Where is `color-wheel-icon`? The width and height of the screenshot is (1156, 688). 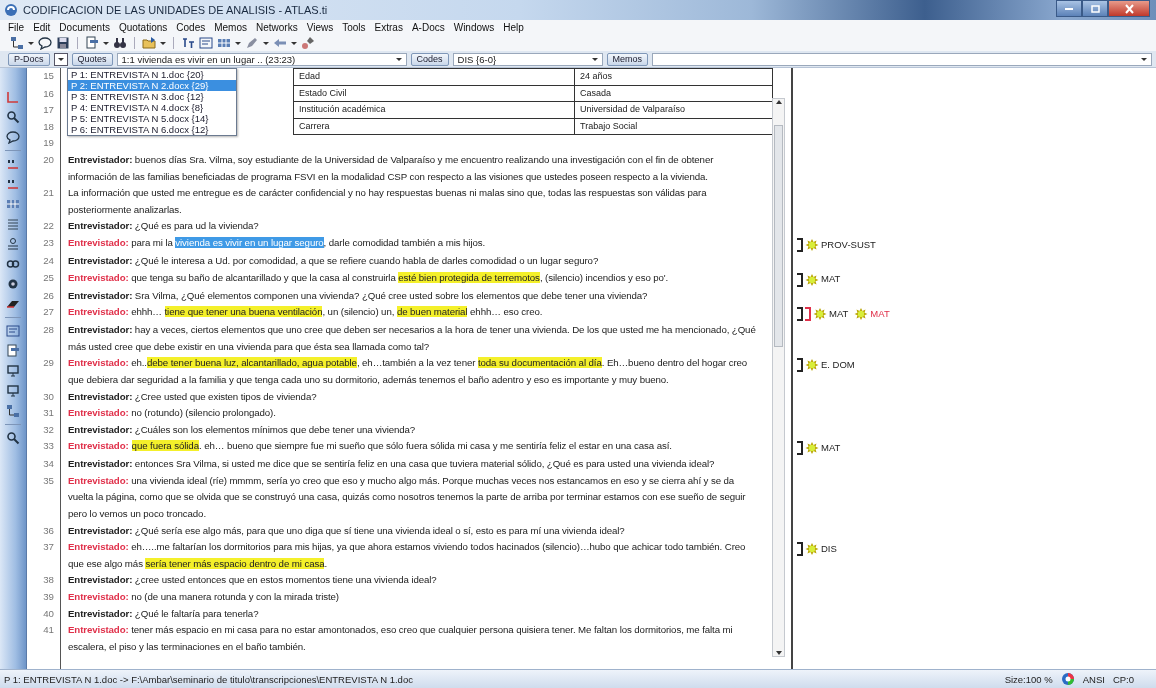
color-wheel-icon is located at coordinates (1067, 679).